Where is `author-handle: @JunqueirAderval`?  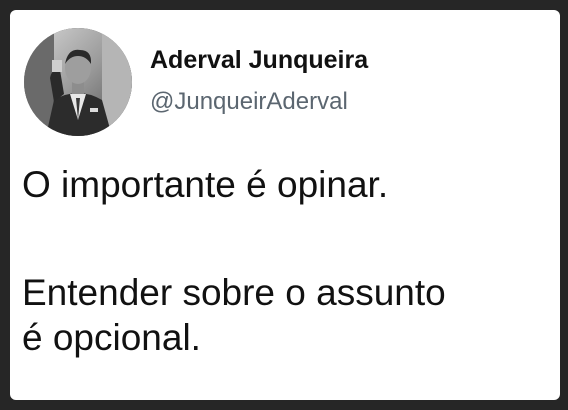 author-handle: @JunqueirAderval is located at coordinates (249, 102).